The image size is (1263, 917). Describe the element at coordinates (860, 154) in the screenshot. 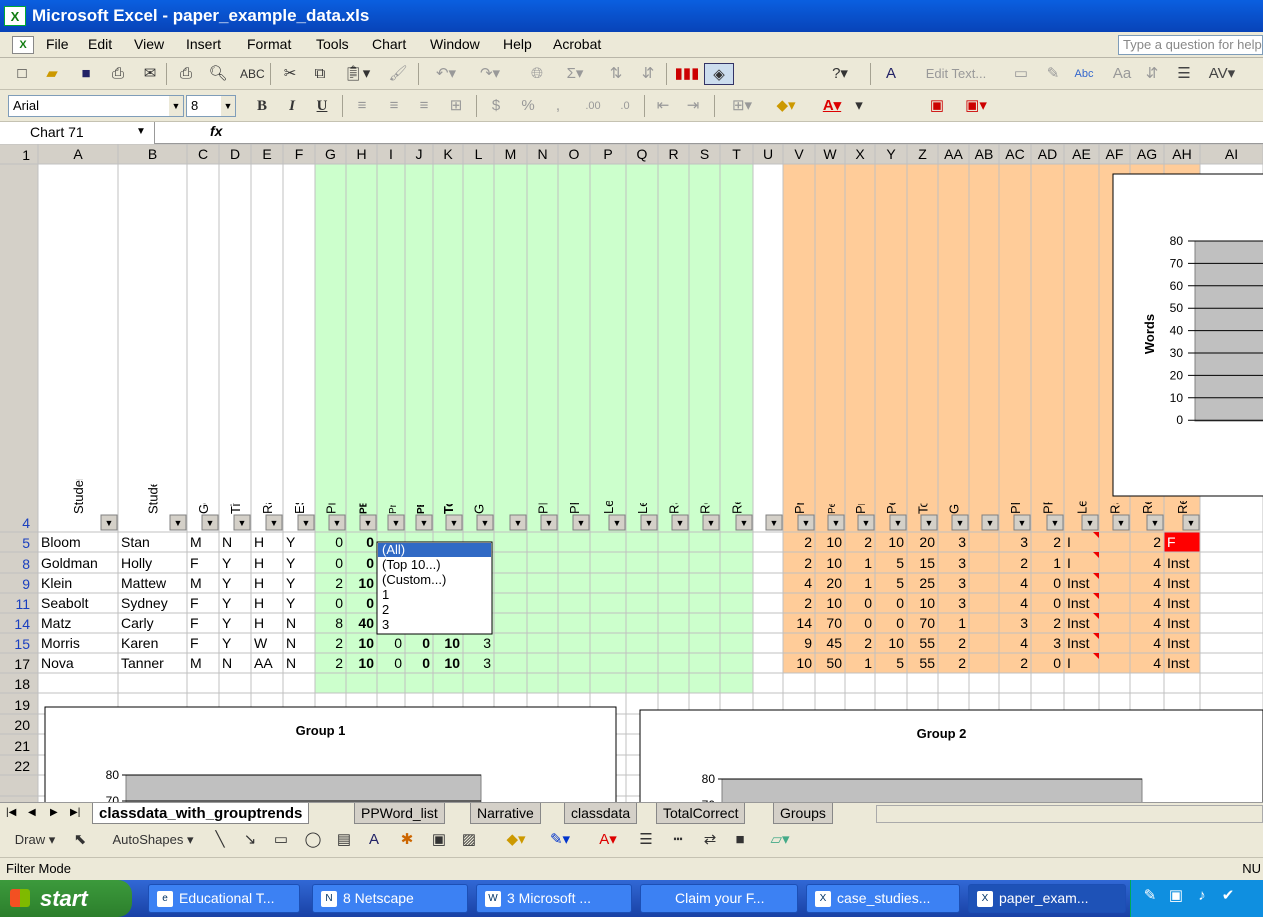

I see `column-header-x: X` at that location.